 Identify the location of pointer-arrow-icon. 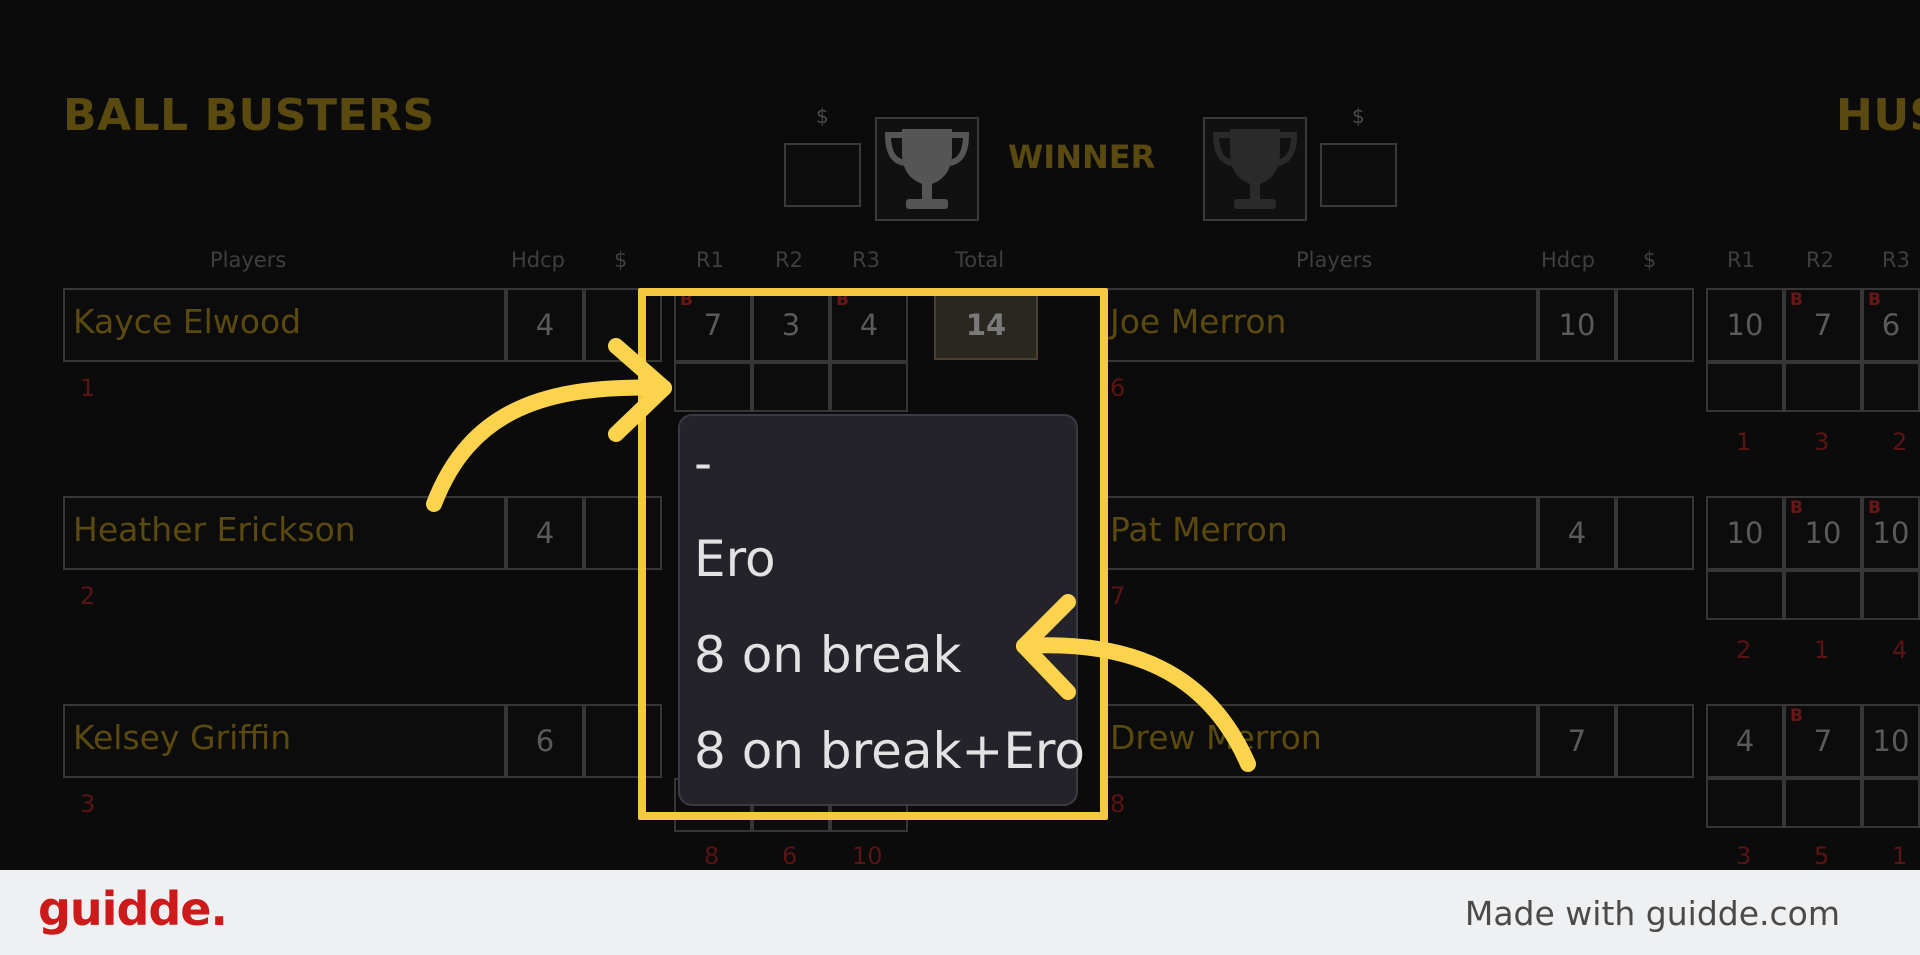
(1136, 683).